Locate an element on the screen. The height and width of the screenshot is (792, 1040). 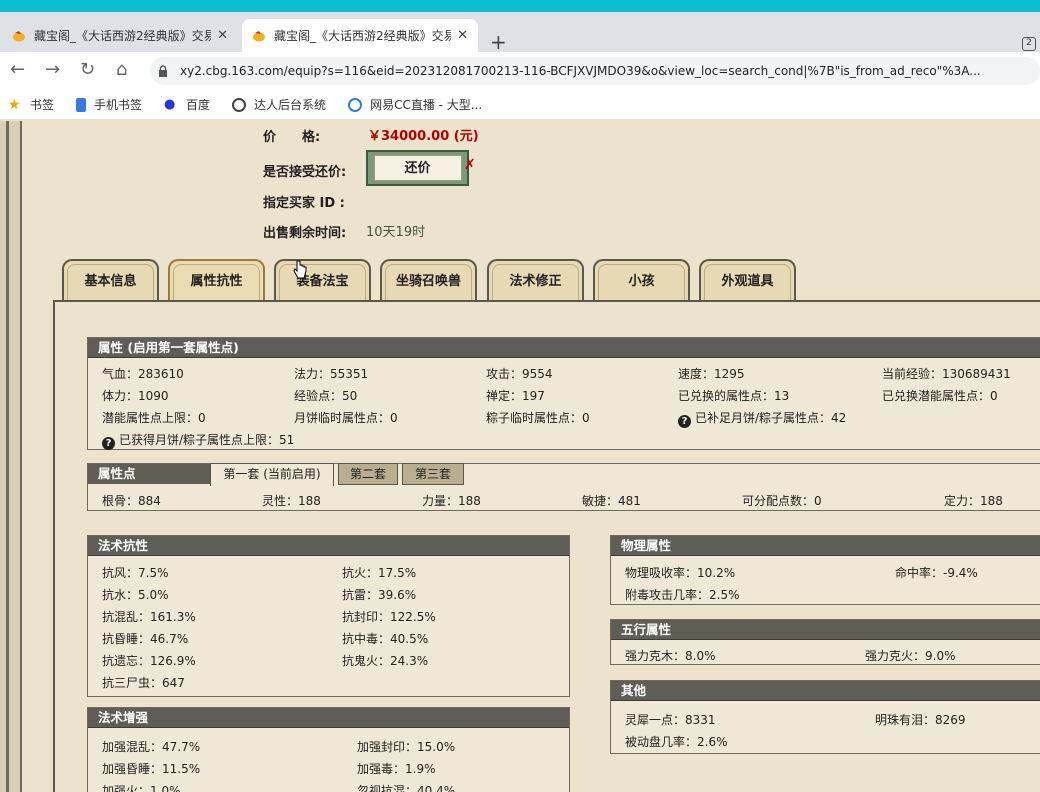
attr-value: 月饼临时属性点：0 is located at coordinates (346, 418).